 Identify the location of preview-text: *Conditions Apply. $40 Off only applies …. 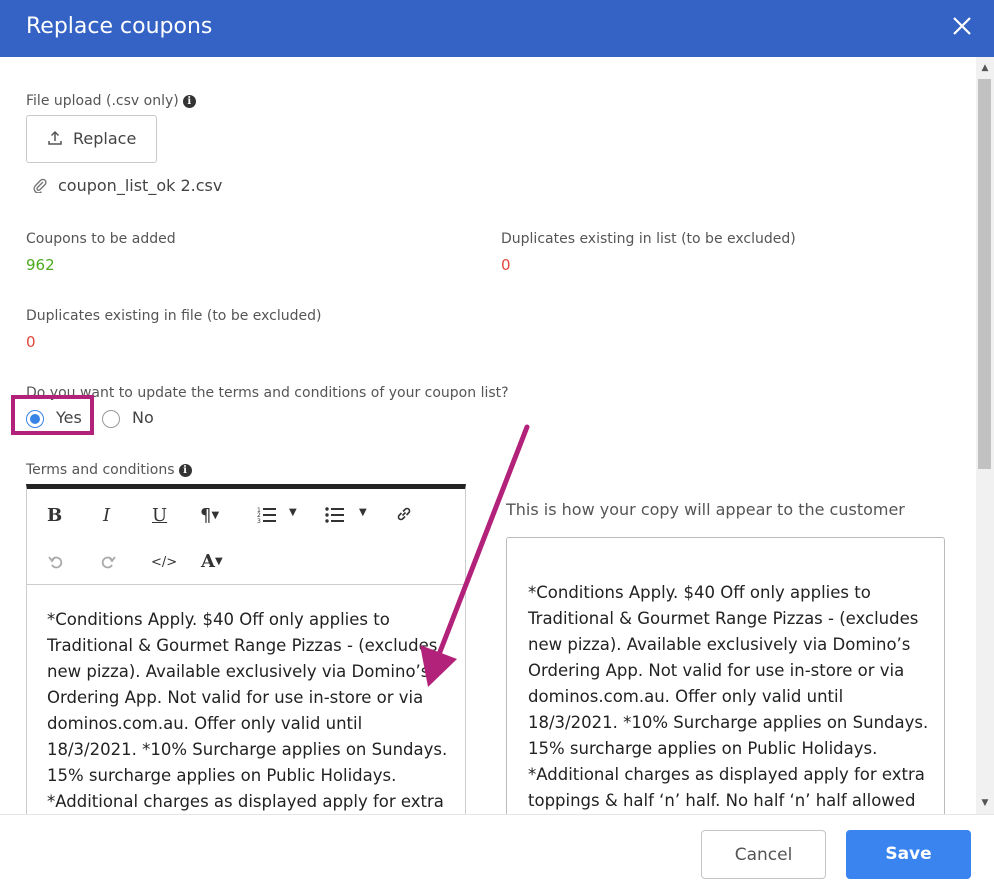
(728, 696).